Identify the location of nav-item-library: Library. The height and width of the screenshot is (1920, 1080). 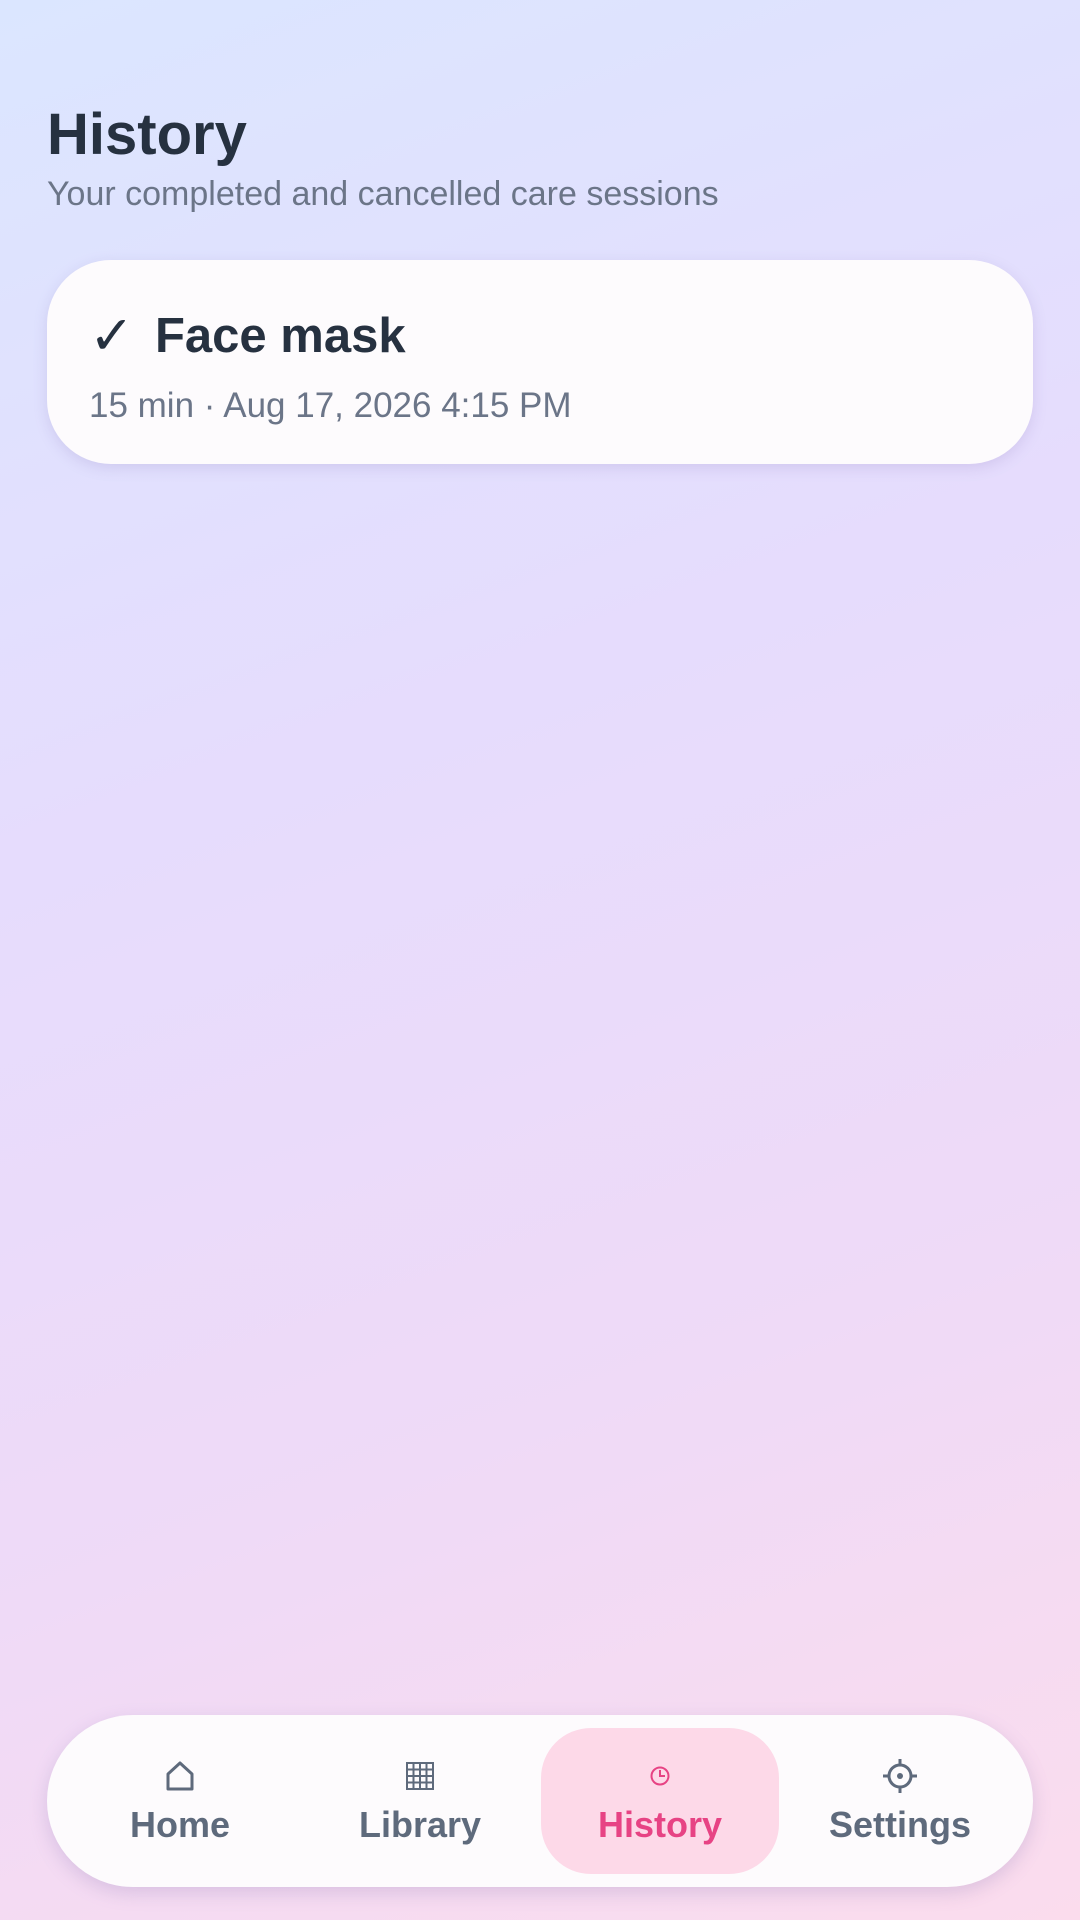
(420, 1801).